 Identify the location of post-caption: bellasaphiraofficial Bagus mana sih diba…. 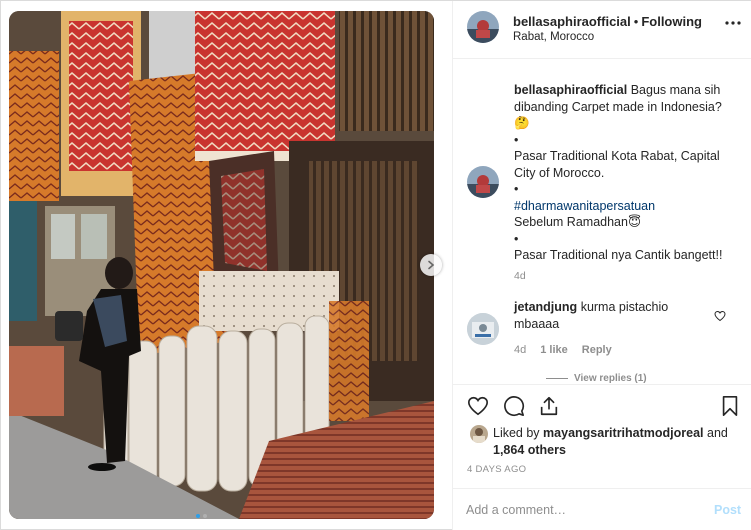
(626, 173).